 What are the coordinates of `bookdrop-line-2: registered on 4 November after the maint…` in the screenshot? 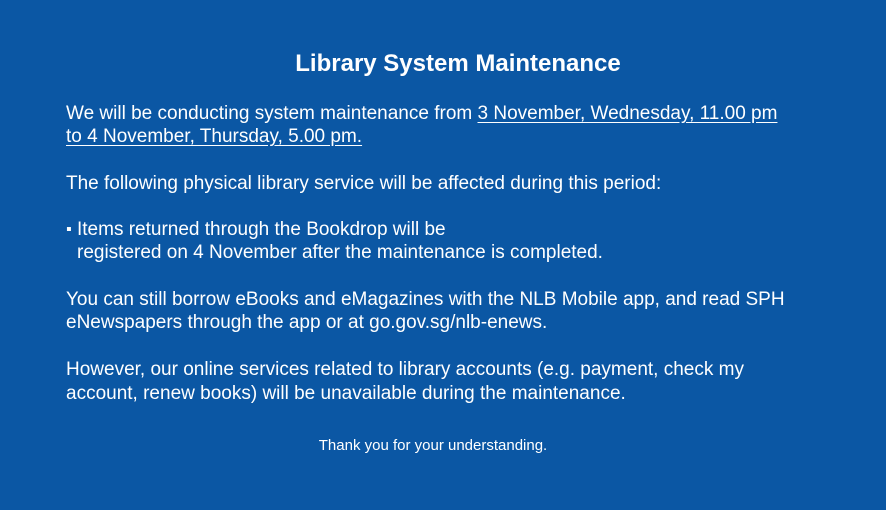 It's located at (340, 252).